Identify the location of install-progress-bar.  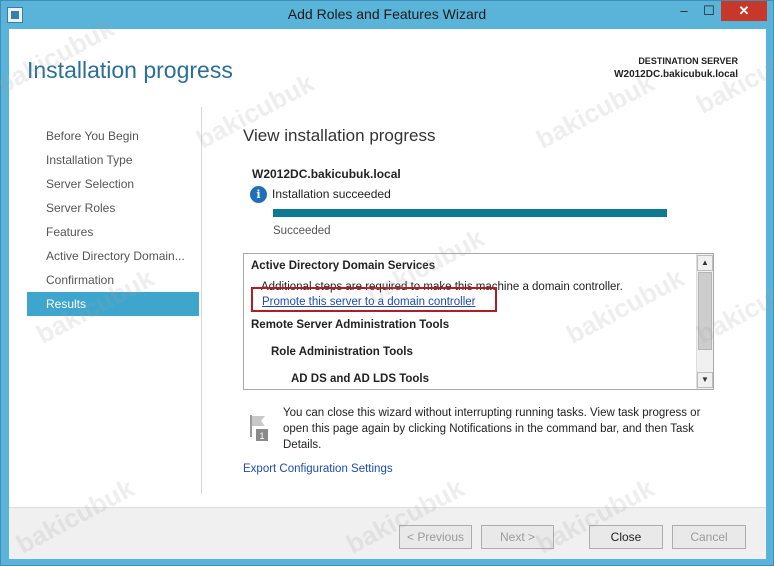
(470, 213).